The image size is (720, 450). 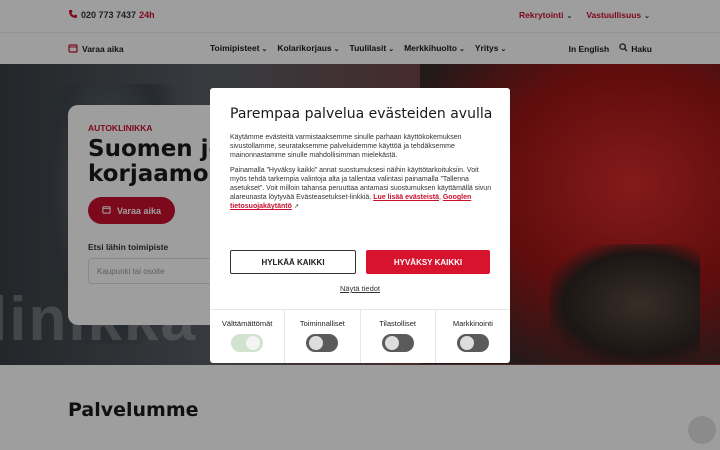 I want to click on accept-all-button: HYVÄKSY KAIKKI, so click(x=428, y=262).